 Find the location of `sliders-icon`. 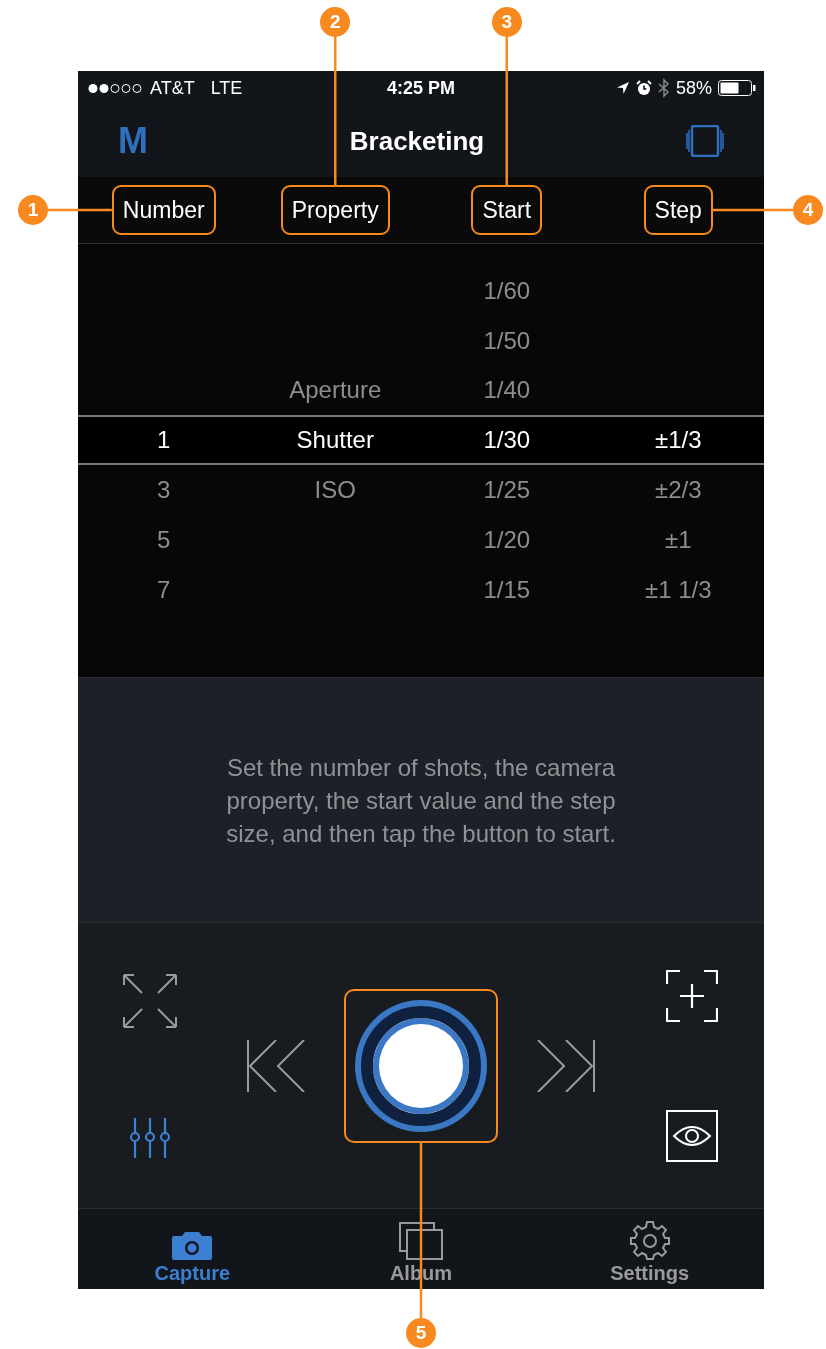

sliders-icon is located at coordinates (150, 1137).